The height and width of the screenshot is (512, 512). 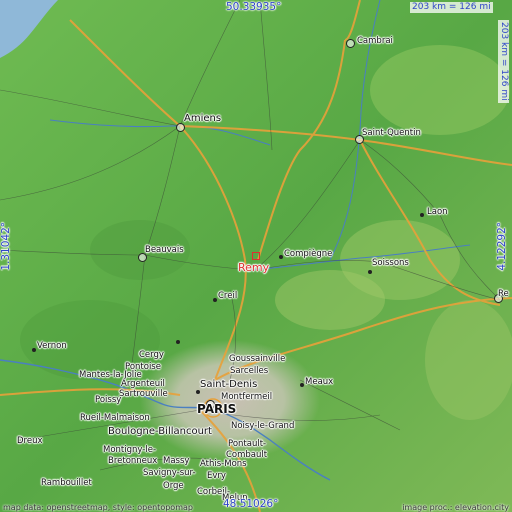 What do you see at coordinates (263, 426) in the screenshot?
I see `label-noisy: Noisy-le-Grand` at bounding box center [263, 426].